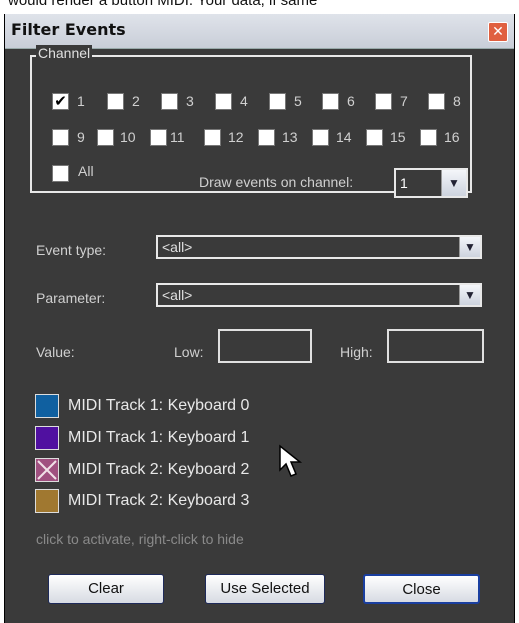  I want to click on channel-15-checkbox, so click(374, 137).